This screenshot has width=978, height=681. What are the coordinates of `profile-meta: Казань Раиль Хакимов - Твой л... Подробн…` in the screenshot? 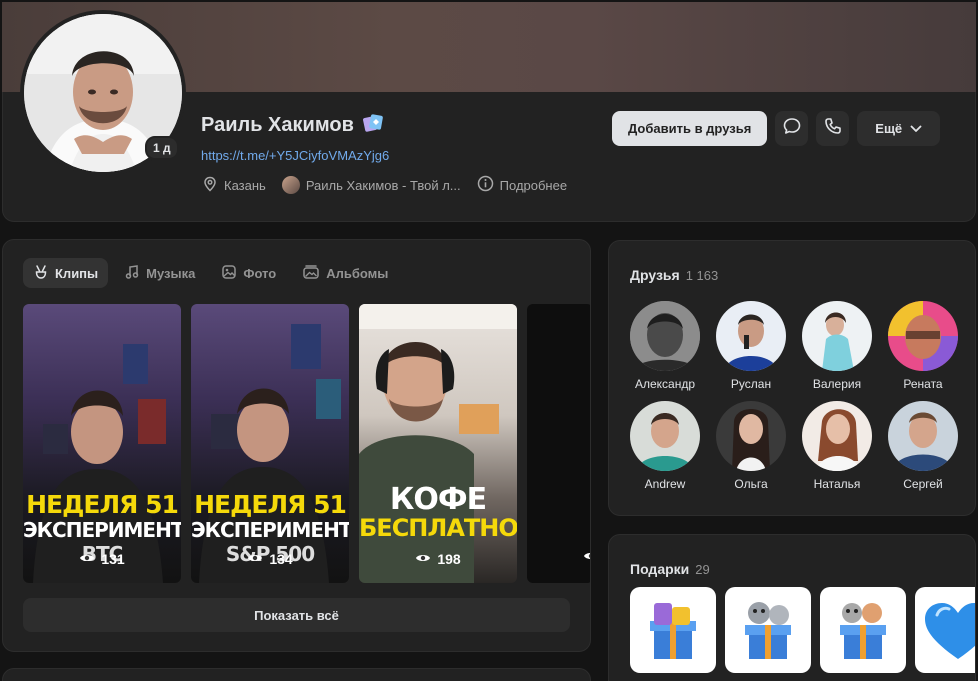 It's located at (384, 185).